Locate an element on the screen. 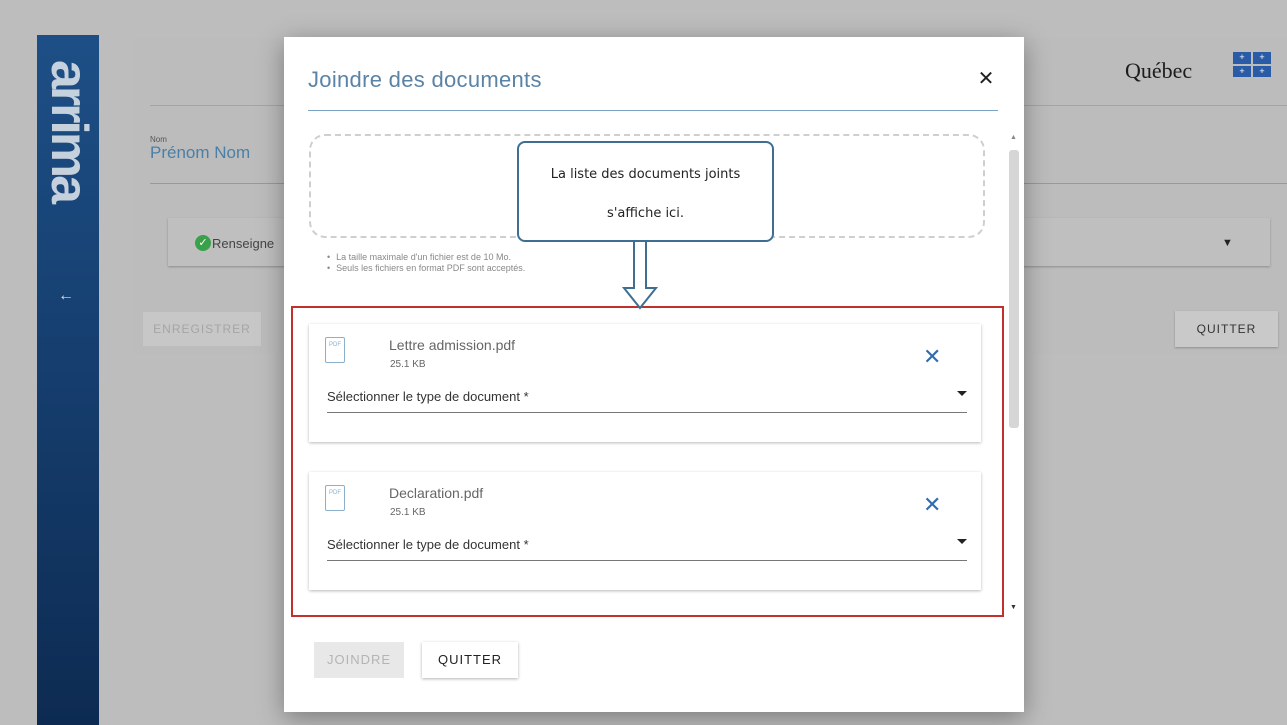 The image size is (1287, 725). name-field-value: Prénom Nom is located at coordinates (200, 152).